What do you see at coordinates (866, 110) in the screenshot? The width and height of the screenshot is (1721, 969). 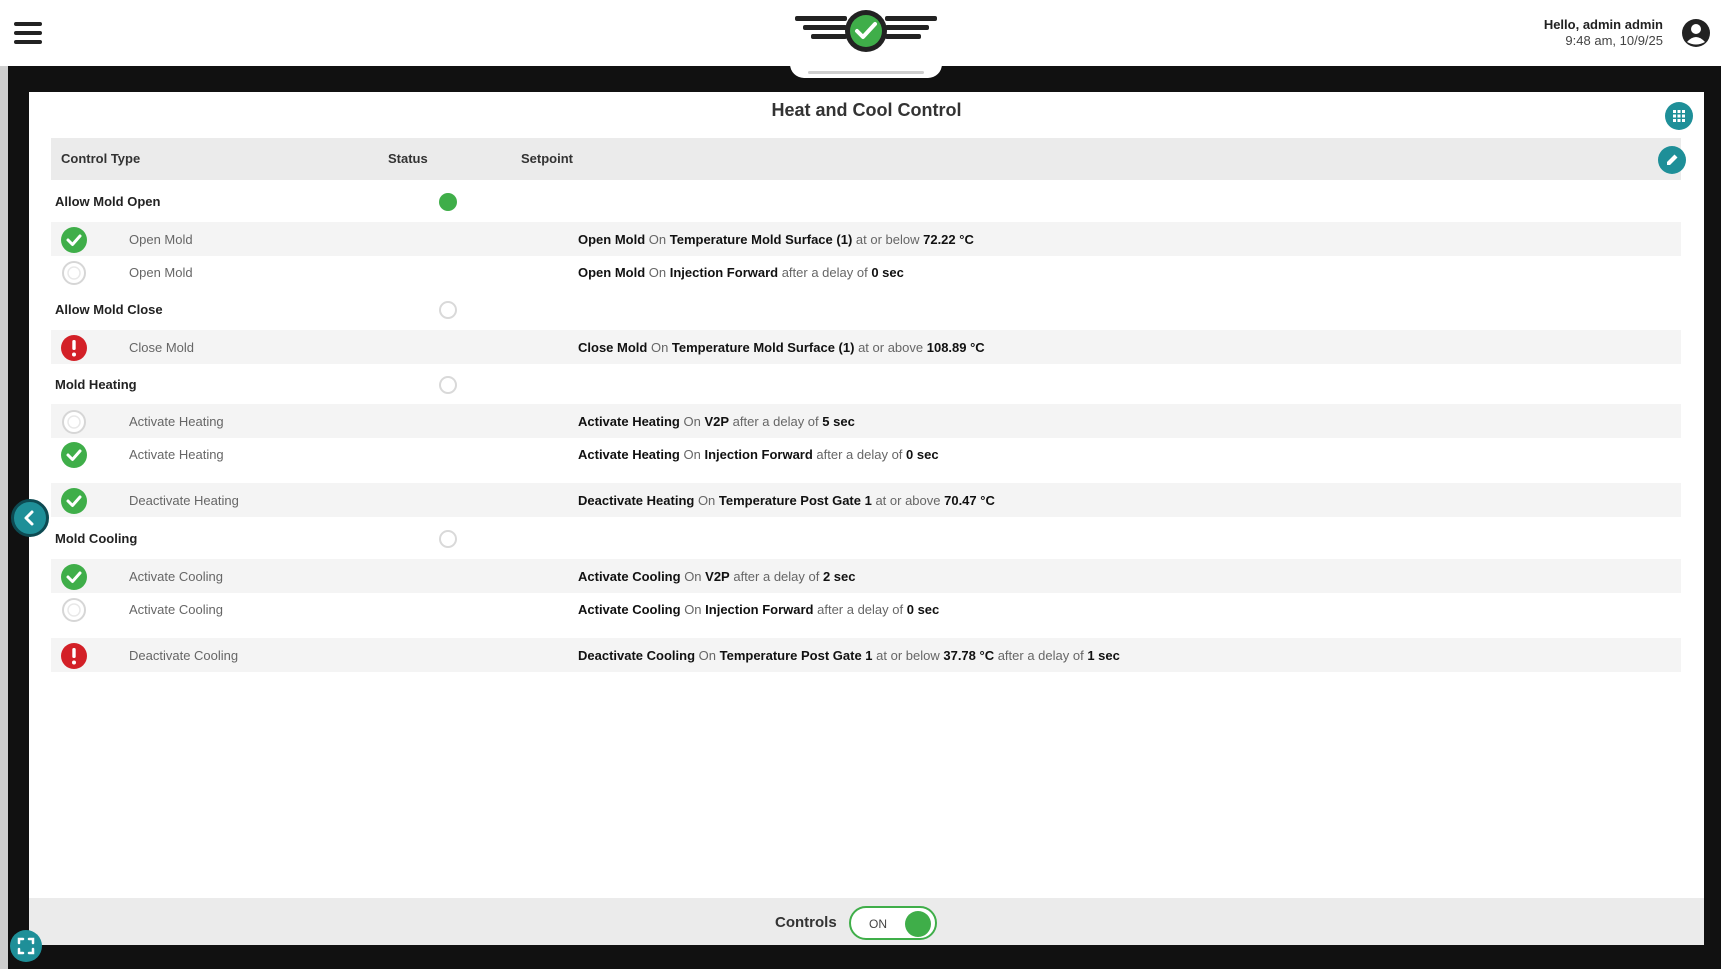 I see `page-title: Heat and Cool Control` at bounding box center [866, 110].